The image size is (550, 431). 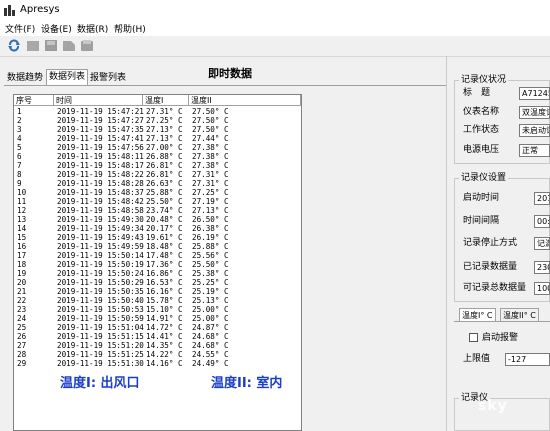 What do you see at coordinates (164, 228) in the screenshot?
I see `cell-temp1: 20.17° C` at bounding box center [164, 228].